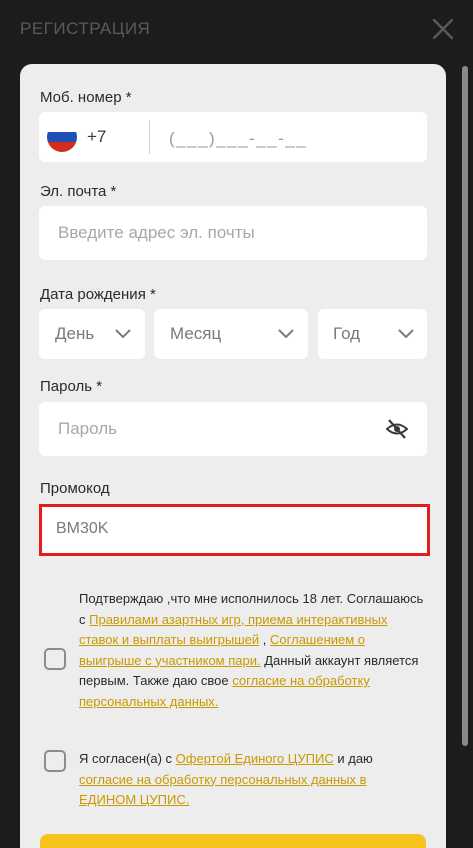  Describe the element at coordinates (96, 137) in the screenshot. I see `country-code: +7` at that location.